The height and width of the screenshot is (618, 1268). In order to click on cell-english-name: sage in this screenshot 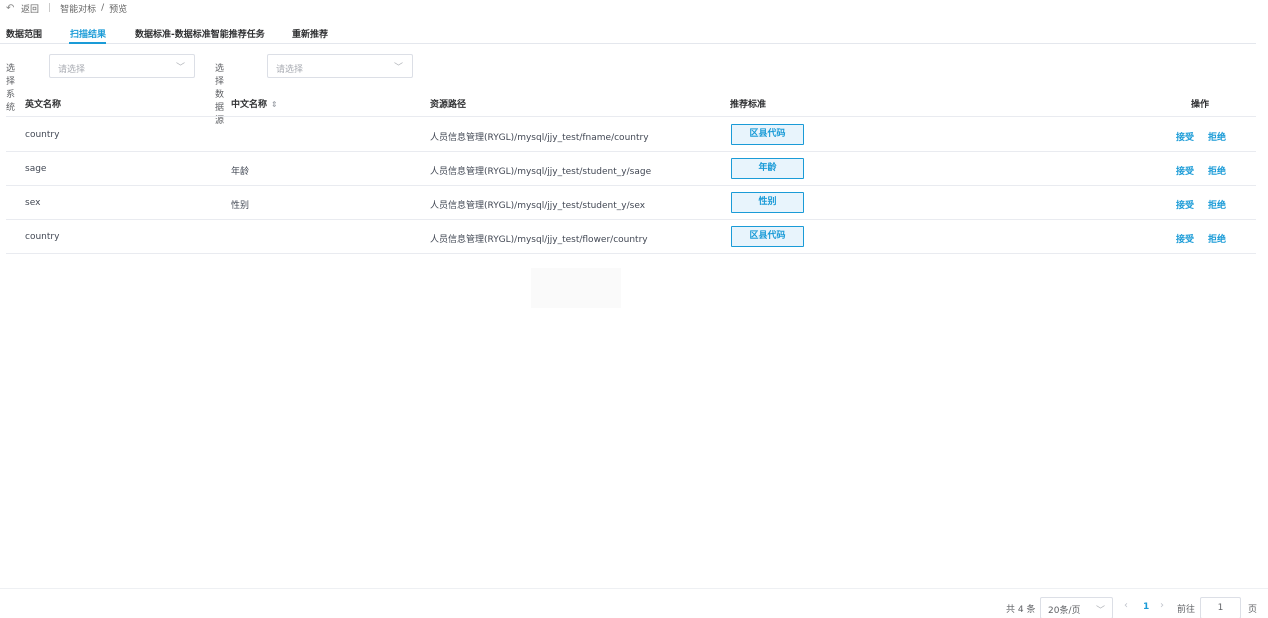, I will do `click(36, 169)`.